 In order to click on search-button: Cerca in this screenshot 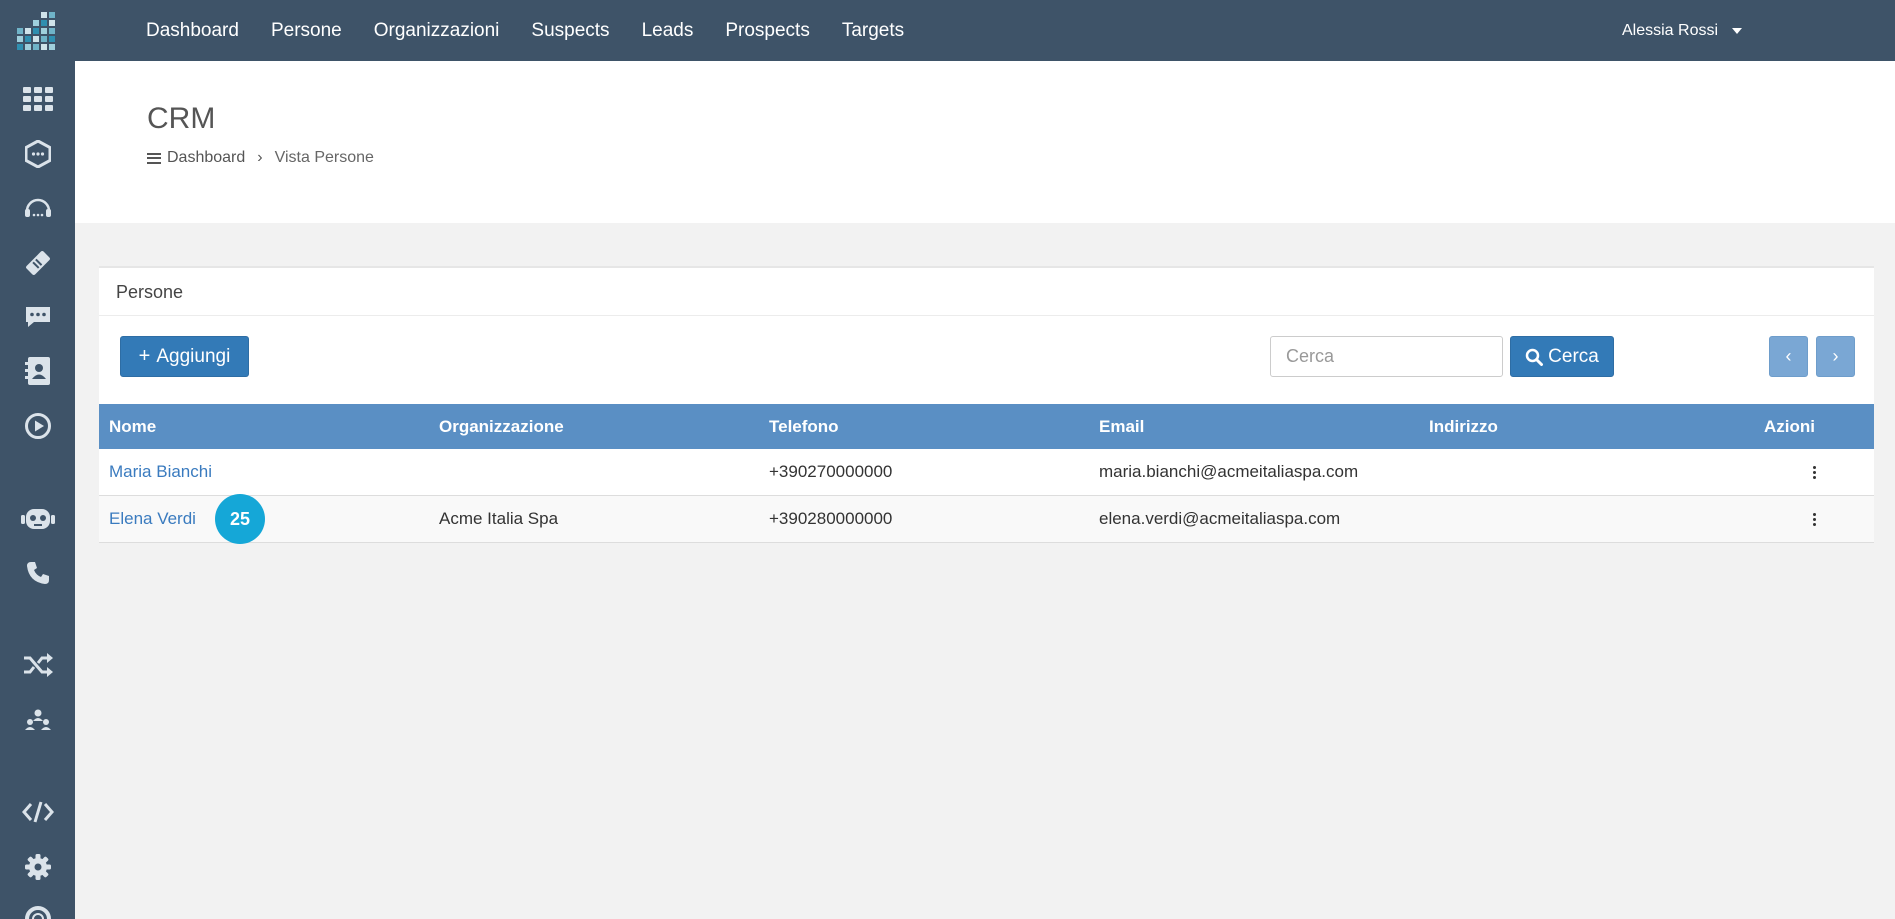, I will do `click(1562, 356)`.